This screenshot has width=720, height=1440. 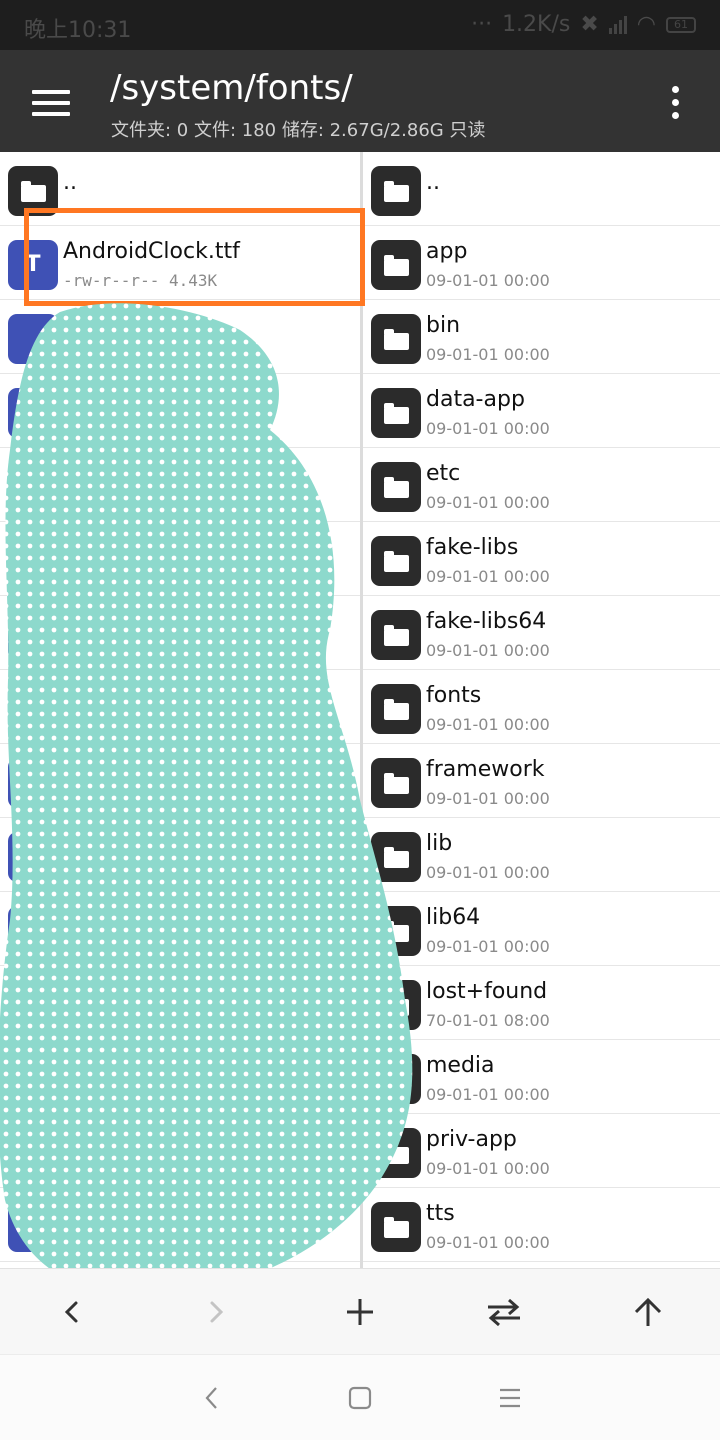 I want to click on folder-name: etc, so click(x=443, y=473).